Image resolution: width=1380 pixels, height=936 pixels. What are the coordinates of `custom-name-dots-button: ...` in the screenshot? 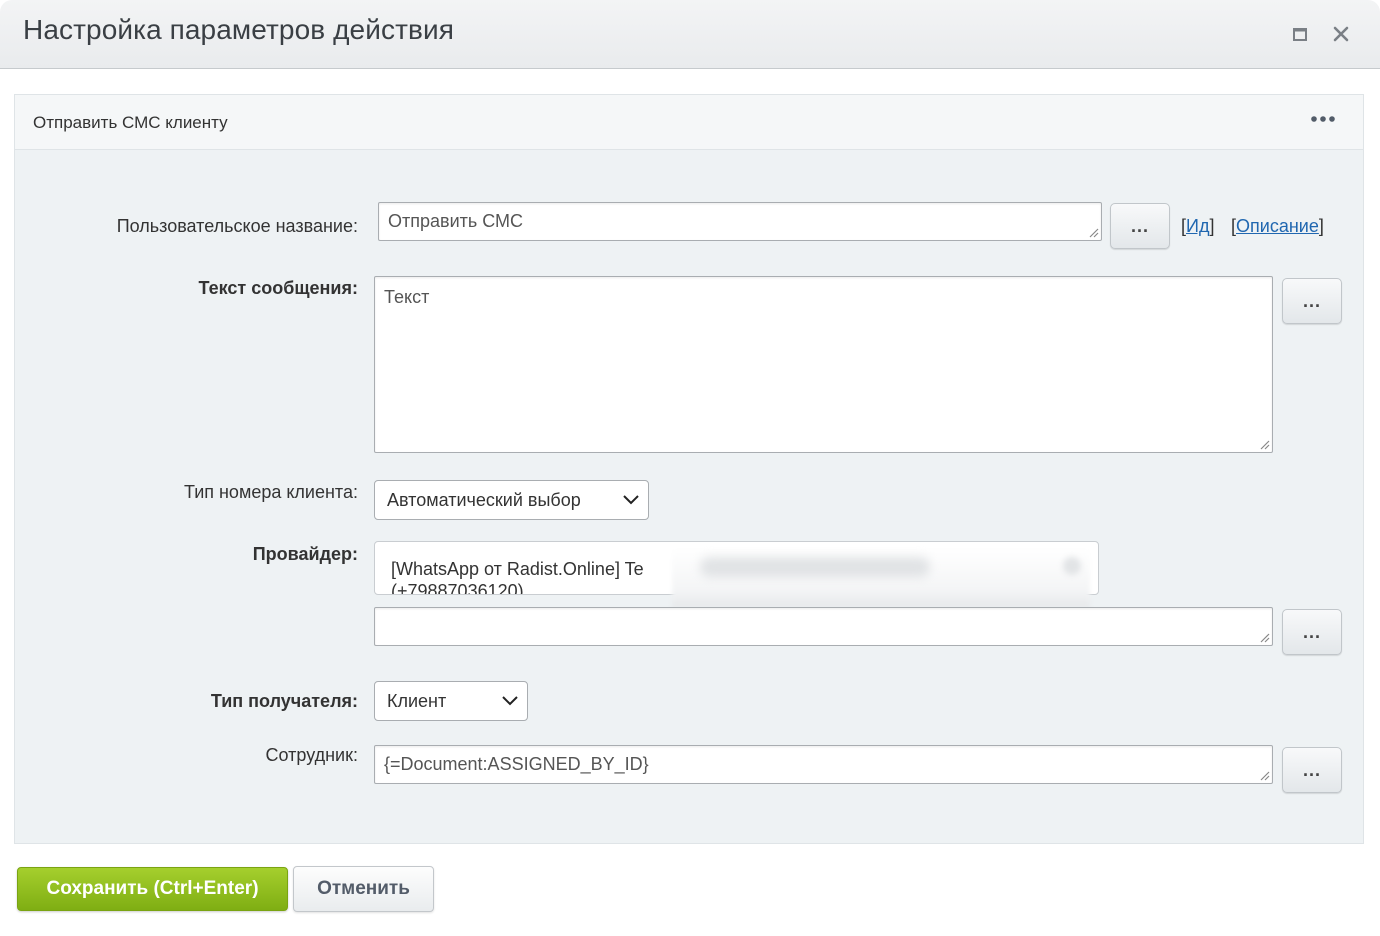 It's located at (1140, 226).